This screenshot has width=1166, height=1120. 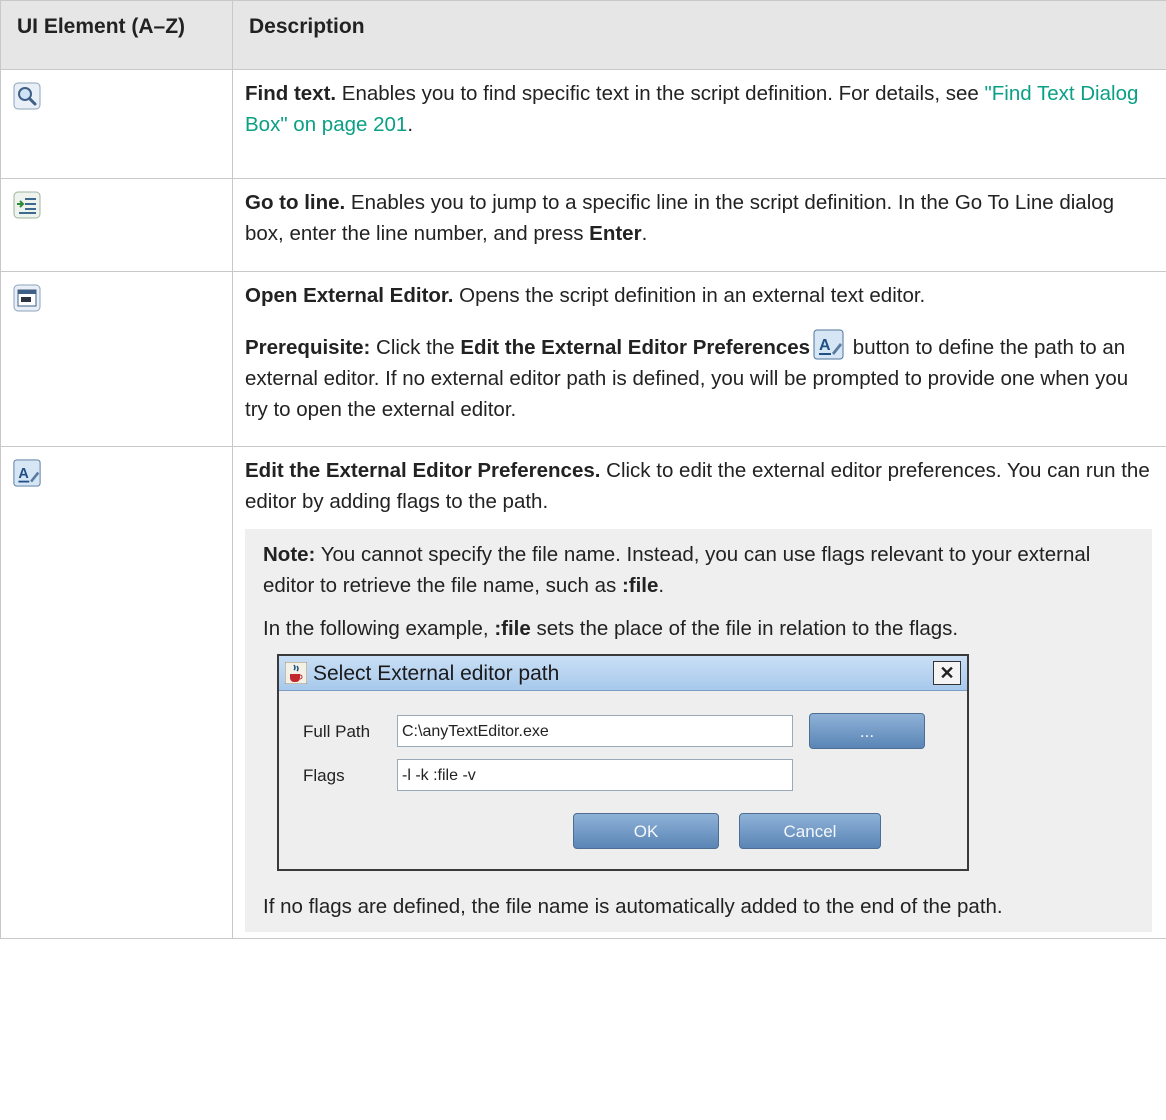 I want to click on dialog-title-bar: Select External editor path ✕, so click(x=623, y=673).